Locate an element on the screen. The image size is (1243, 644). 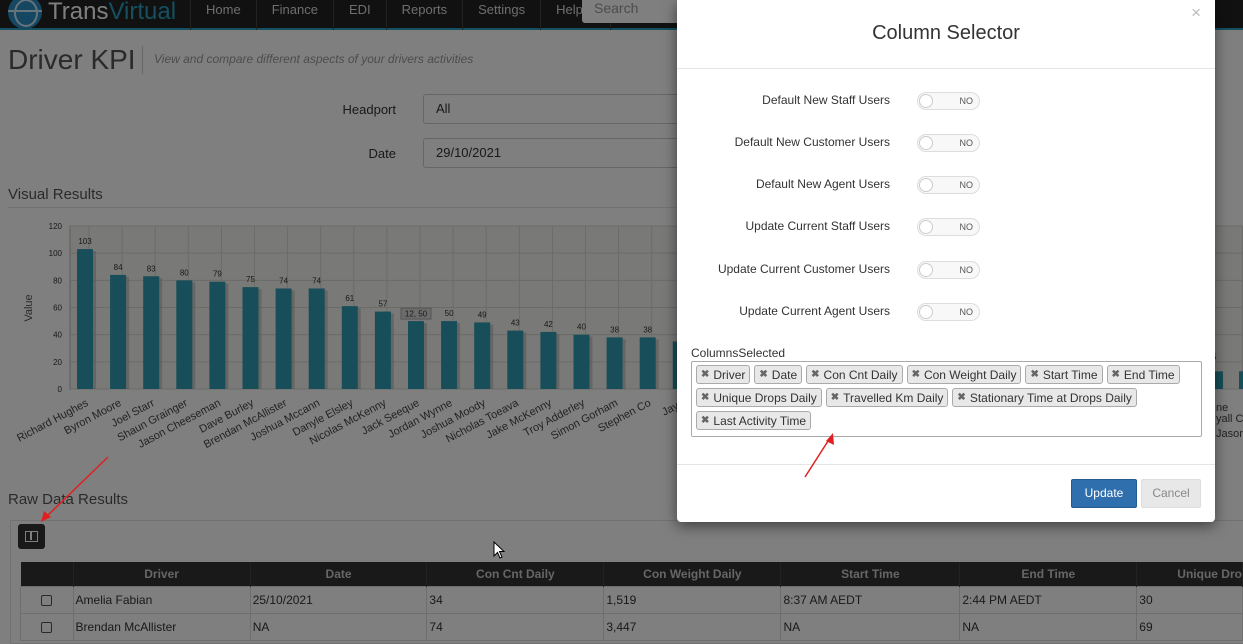
tag-label: Con Weight Daily is located at coordinates (970, 374).